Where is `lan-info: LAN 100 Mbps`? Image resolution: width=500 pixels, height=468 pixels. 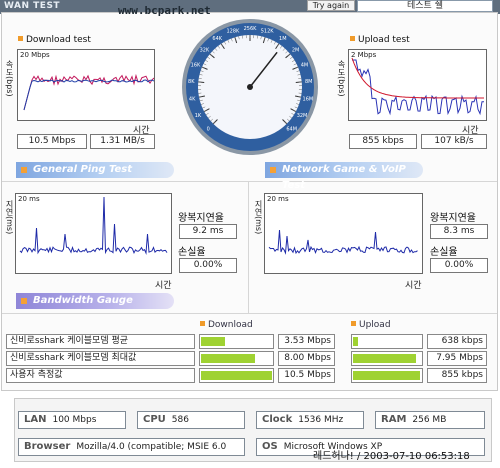 lan-info: LAN 100 Mbps is located at coordinates (72, 420).